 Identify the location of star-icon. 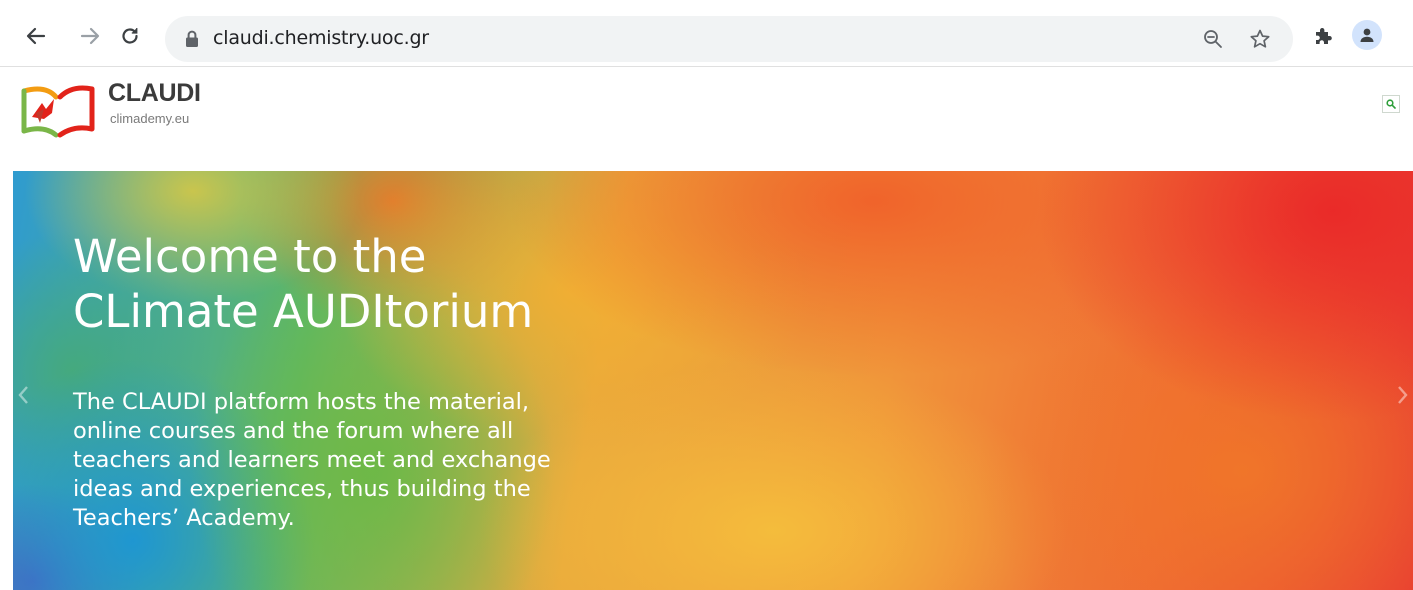
(1260, 38).